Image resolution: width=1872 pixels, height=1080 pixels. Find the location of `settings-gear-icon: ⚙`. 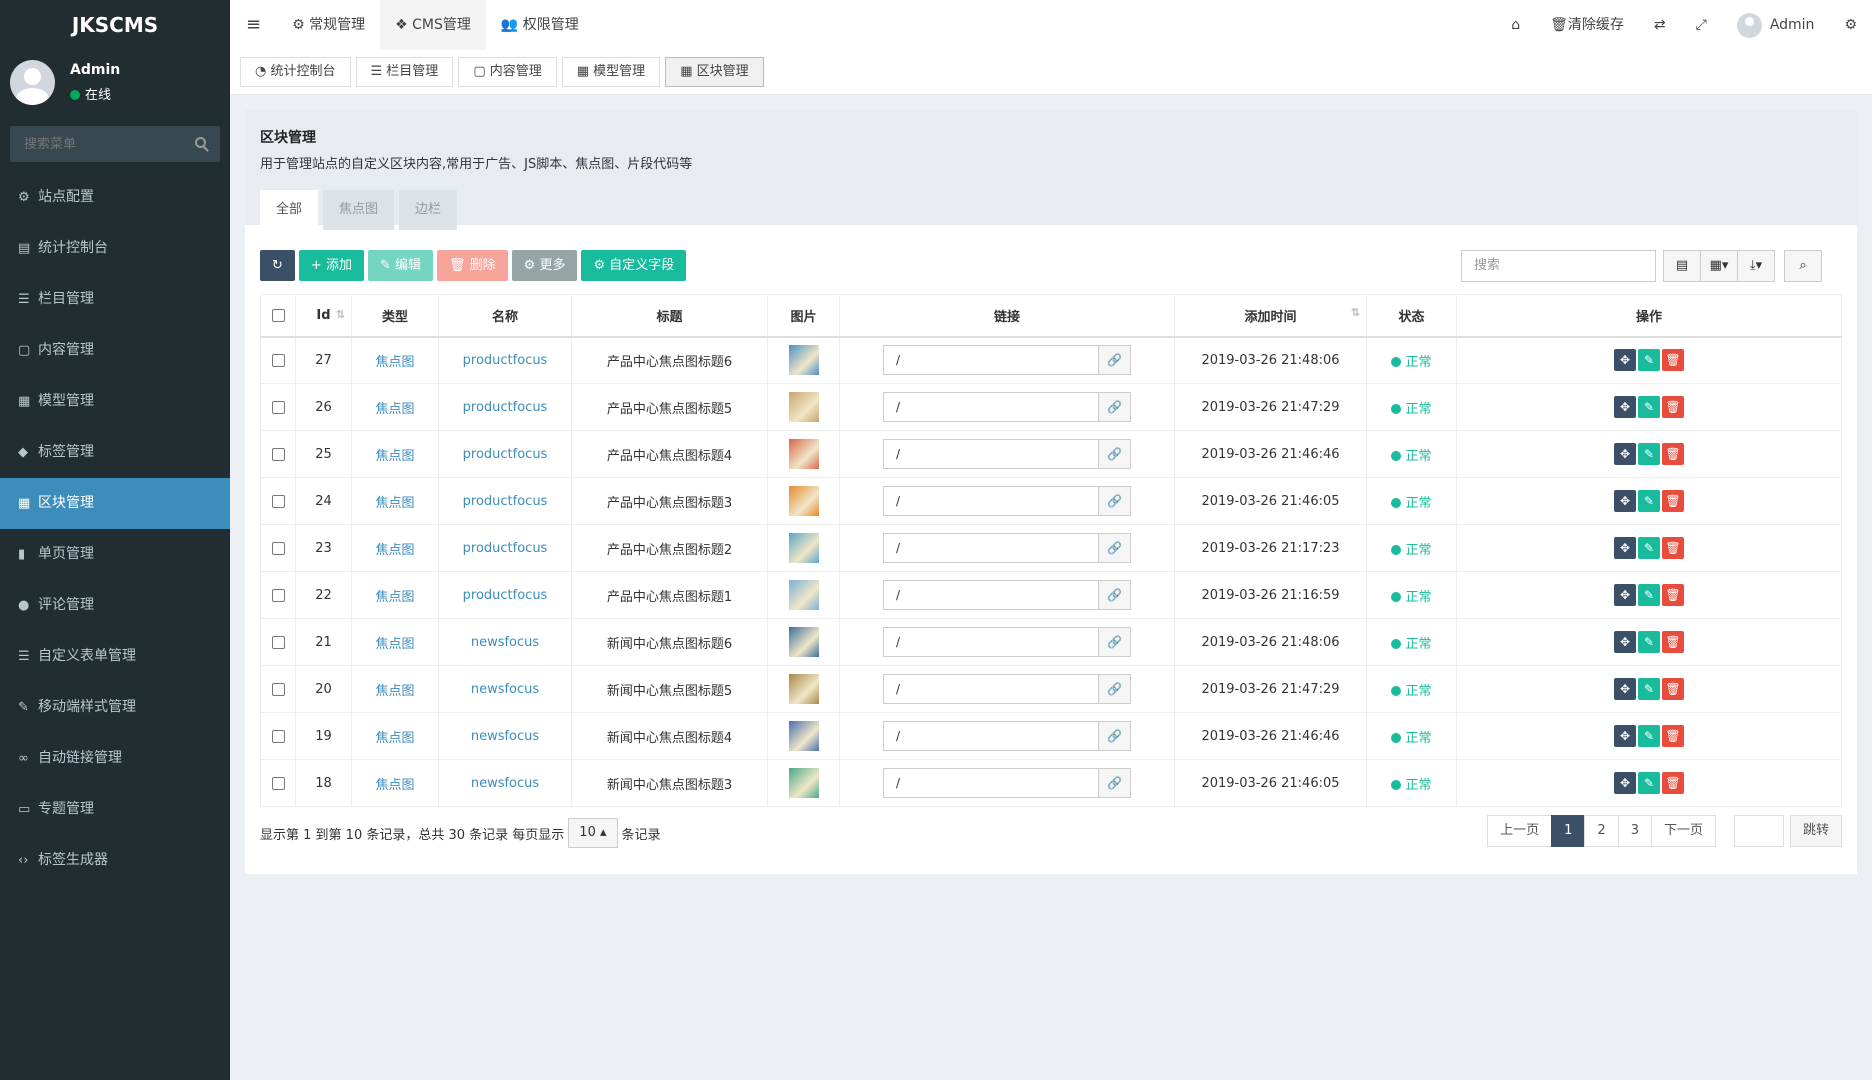

settings-gear-icon: ⚙ is located at coordinates (1850, 25).